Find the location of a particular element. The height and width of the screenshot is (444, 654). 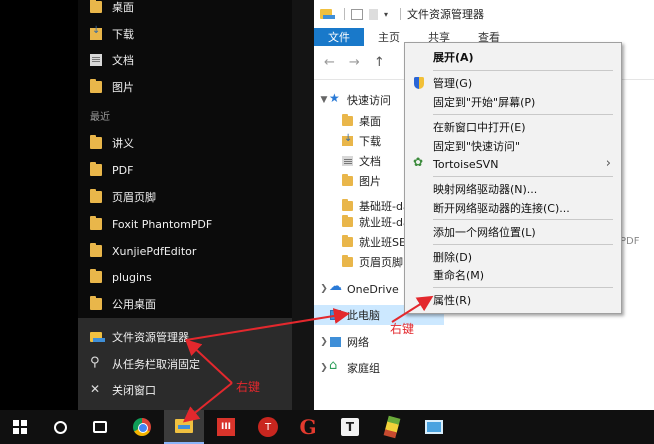

jumplist-item-label: 文档 is located at coordinates (123, 60).